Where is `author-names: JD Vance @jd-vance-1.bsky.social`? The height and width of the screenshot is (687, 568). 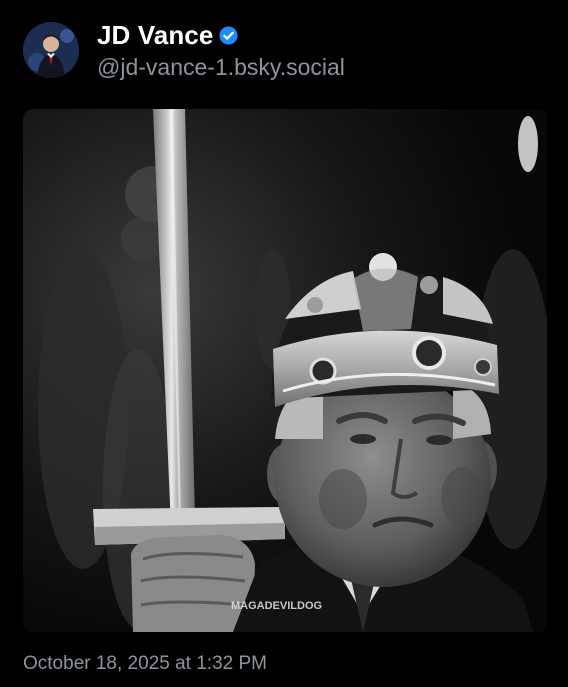
author-names: JD Vance @jd-vance-1.bsky.social is located at coordinates (221, 50).